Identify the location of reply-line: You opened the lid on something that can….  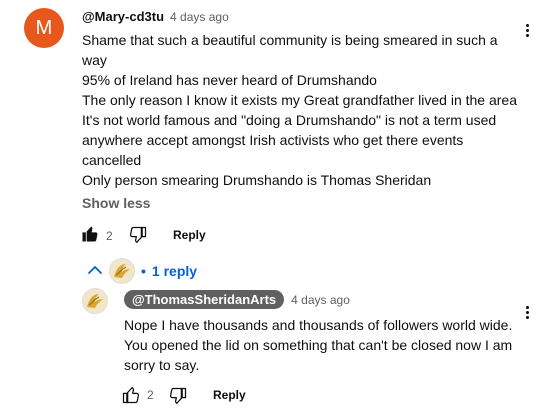
(318, 345).